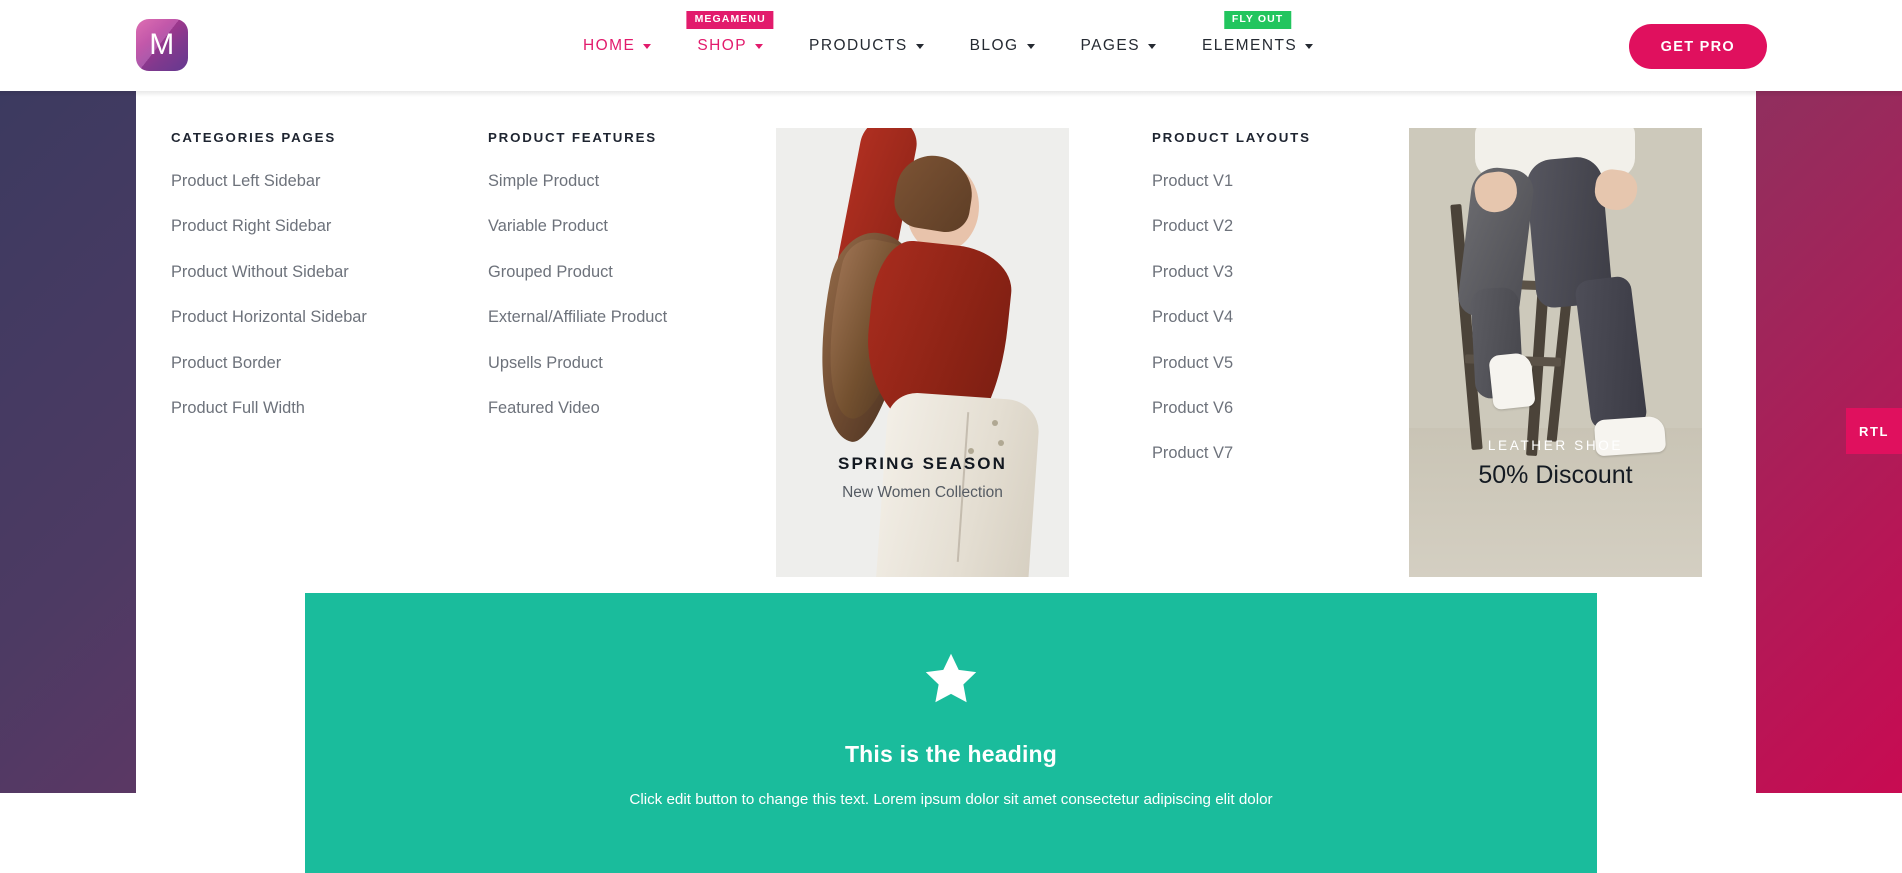  What do you see at coordinates (1287, 453) in the screenshot?
I see `menu-link-product-v7: Product V7` at bounding box center [1287, 453].